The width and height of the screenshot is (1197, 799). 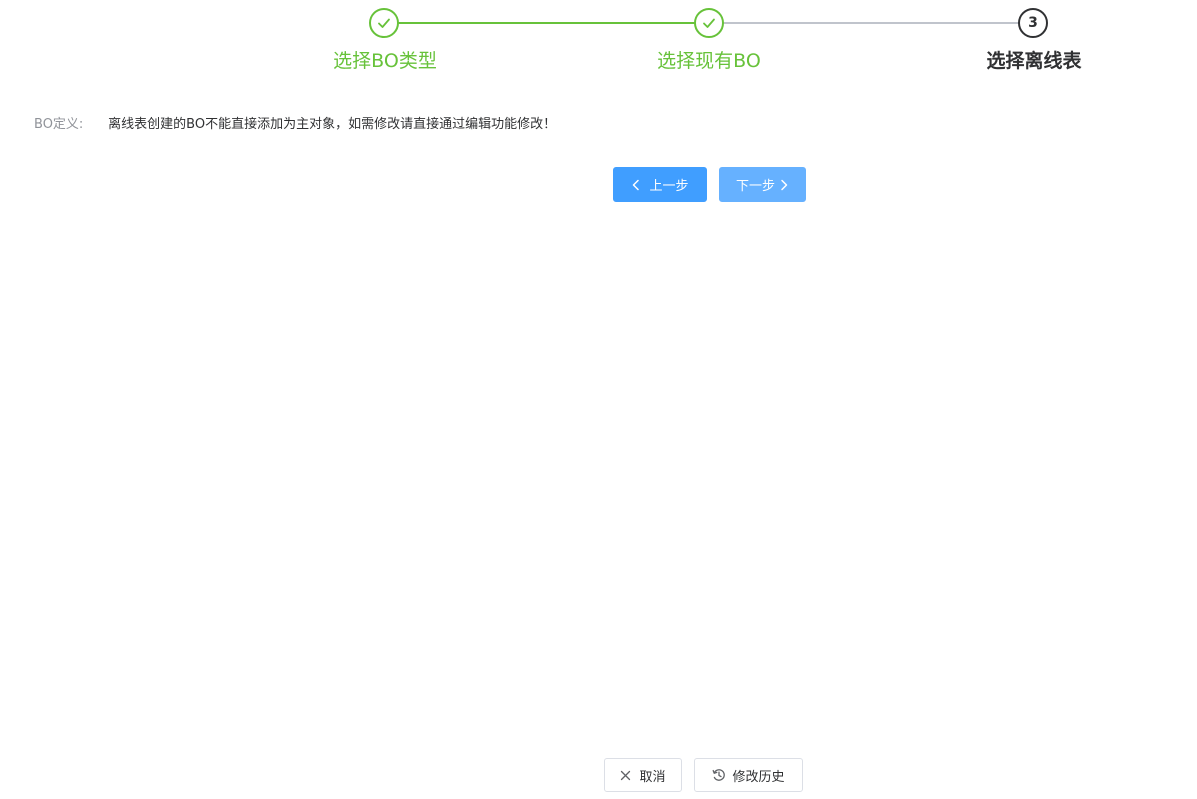 What do you see at coordinates (332, 124) in the screenshot?
I see `bo-definition-text: 离线表创建的BO不能直接添加为主对象，如需修改请直接通过编辑功能修改！` at bounding box center [332, 124].